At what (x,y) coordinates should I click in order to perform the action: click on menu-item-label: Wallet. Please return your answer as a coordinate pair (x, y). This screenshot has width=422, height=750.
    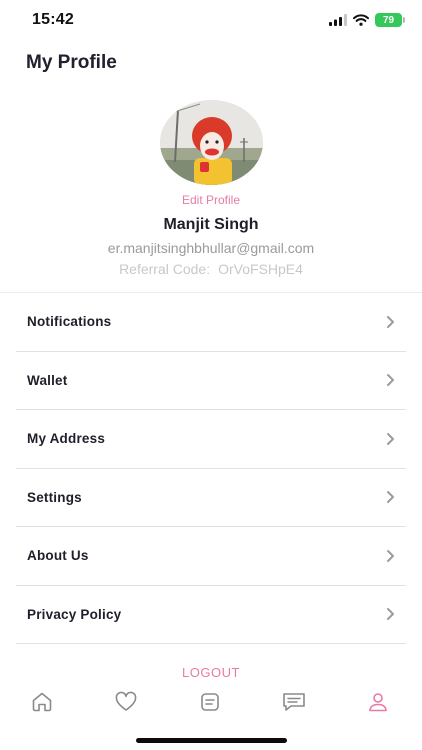
    Looking at the image, I should click on (47, 380).